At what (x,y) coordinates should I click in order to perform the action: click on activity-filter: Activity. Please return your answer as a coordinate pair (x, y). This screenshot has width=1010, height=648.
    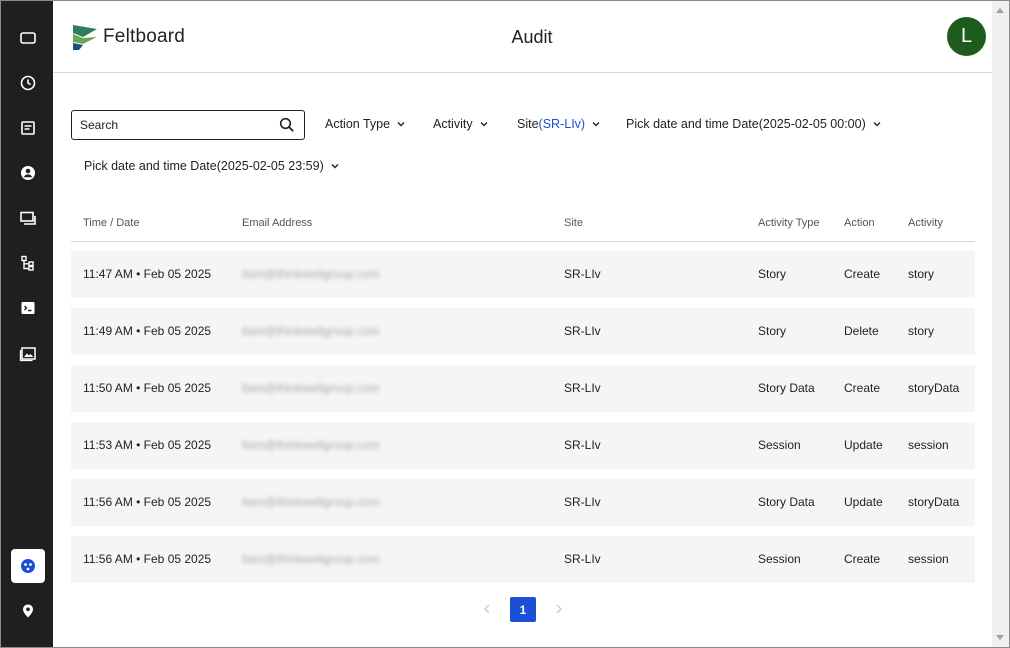
    Looking at the image, I should click on (460, 124).